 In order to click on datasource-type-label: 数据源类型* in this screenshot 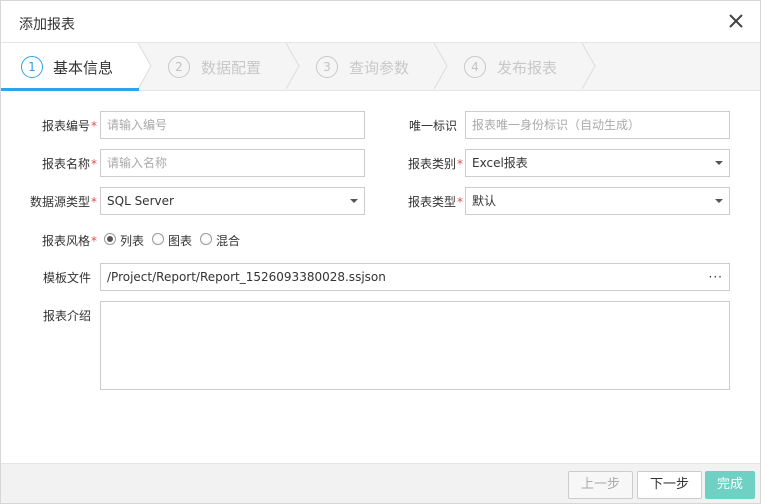, I will do `click(59, 201)`.